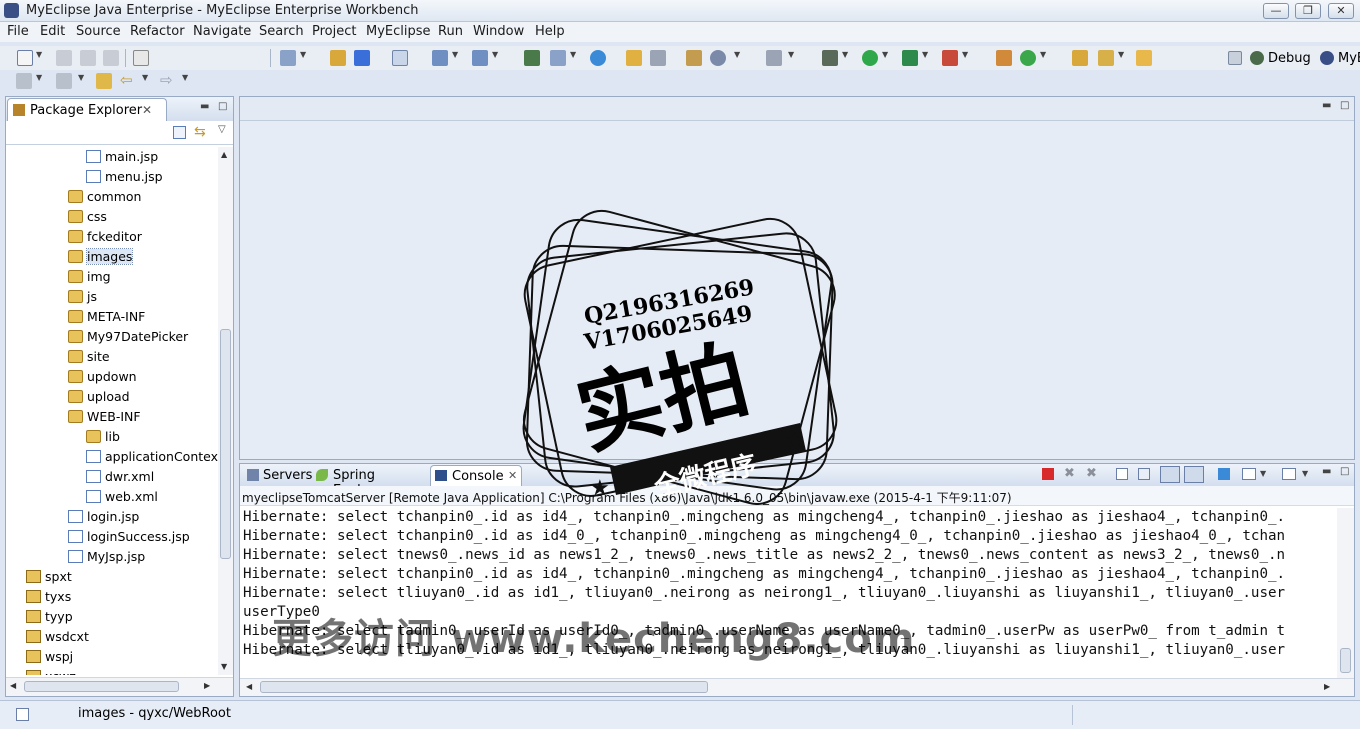 The height and width of the screenshot is (729, 1360). Describe the element at coordinates (18, 31) in the screenshot. I see `menu-file: File` at that location.